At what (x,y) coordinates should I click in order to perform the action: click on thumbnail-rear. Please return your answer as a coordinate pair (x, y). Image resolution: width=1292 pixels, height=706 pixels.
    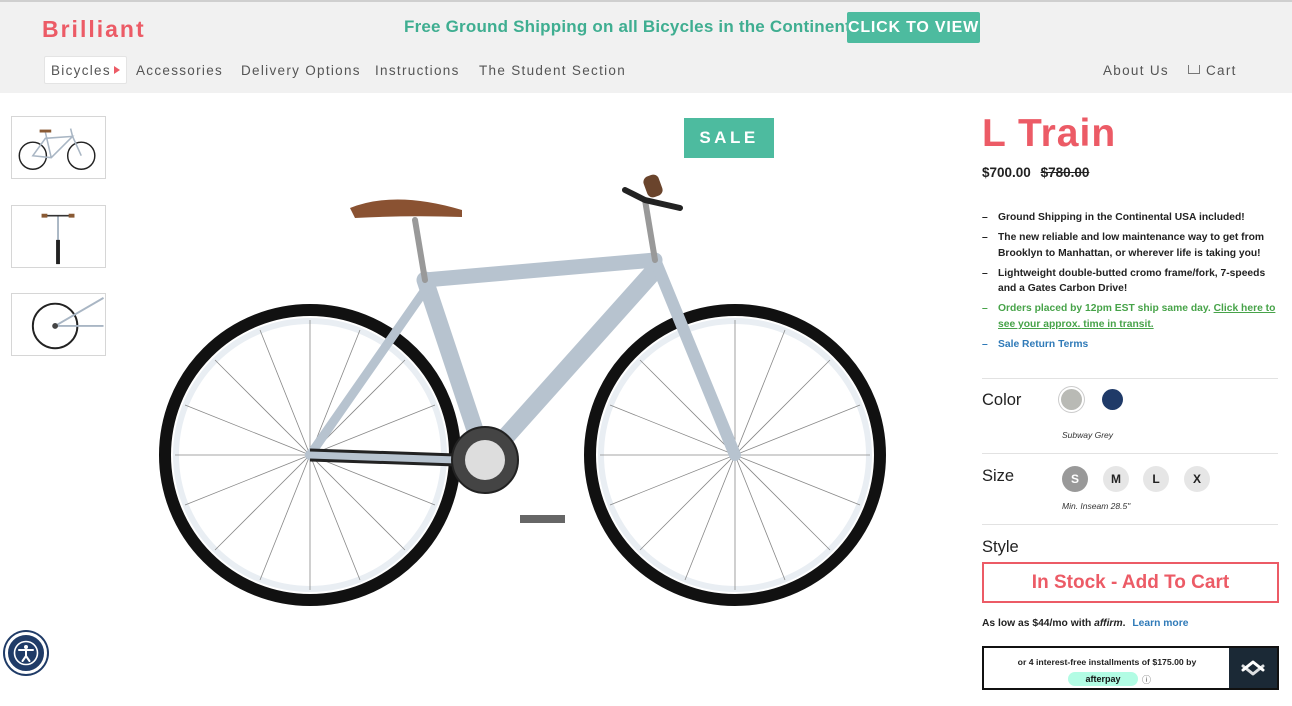
    Looking at the image, I should click on (58, 324).